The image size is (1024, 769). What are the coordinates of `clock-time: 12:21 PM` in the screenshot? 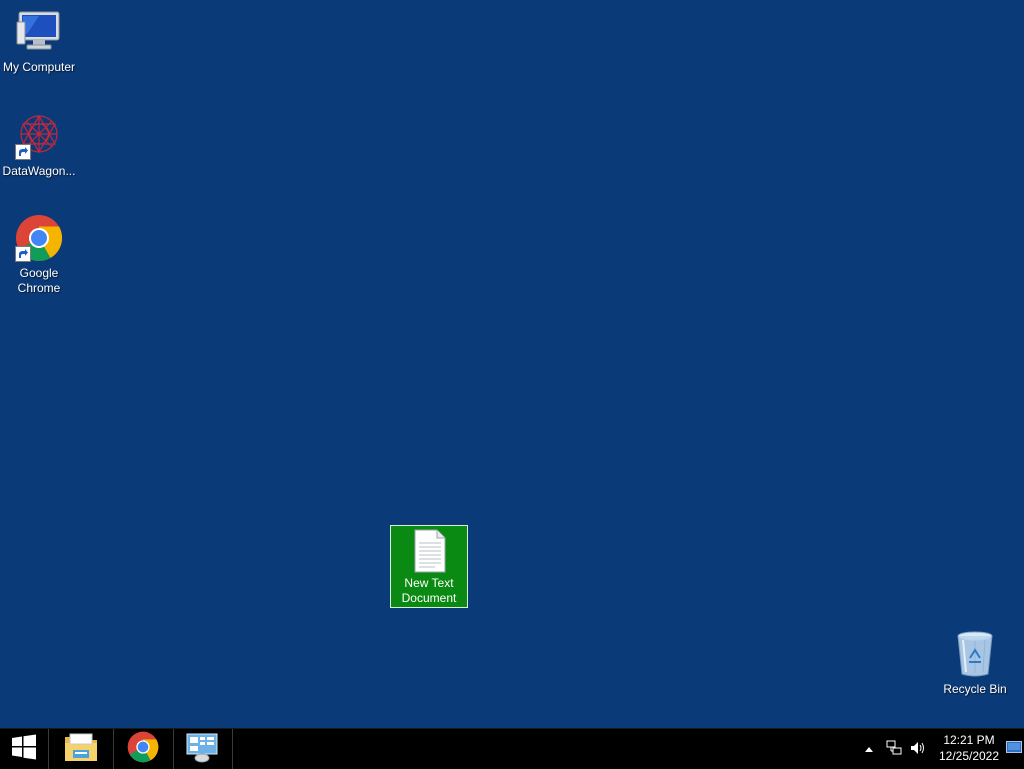 It's located at (969, 740).